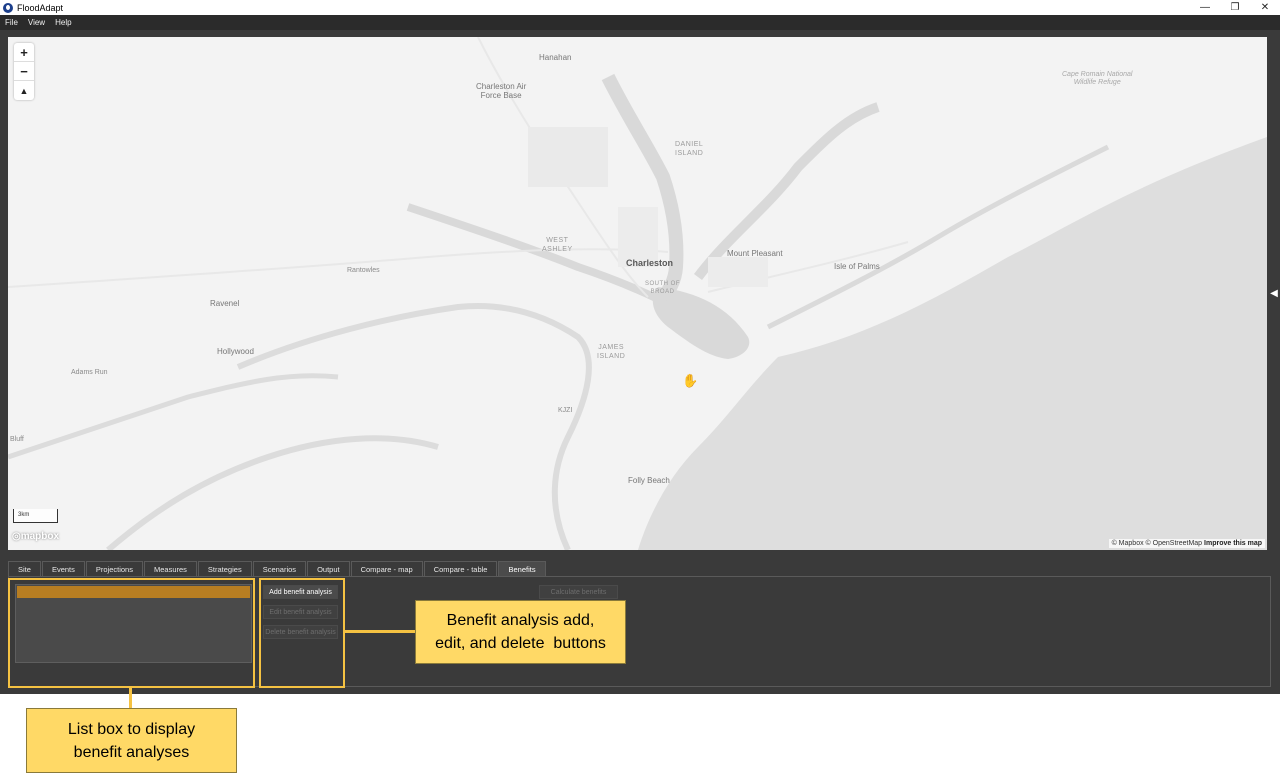 Image resolution: width=1280 pixels, height=775 pixels. What do you see at coordinates (650, 263) in the screenshot?
I see `map-label-charleston: Charleston` at bounding box center [650, 263].